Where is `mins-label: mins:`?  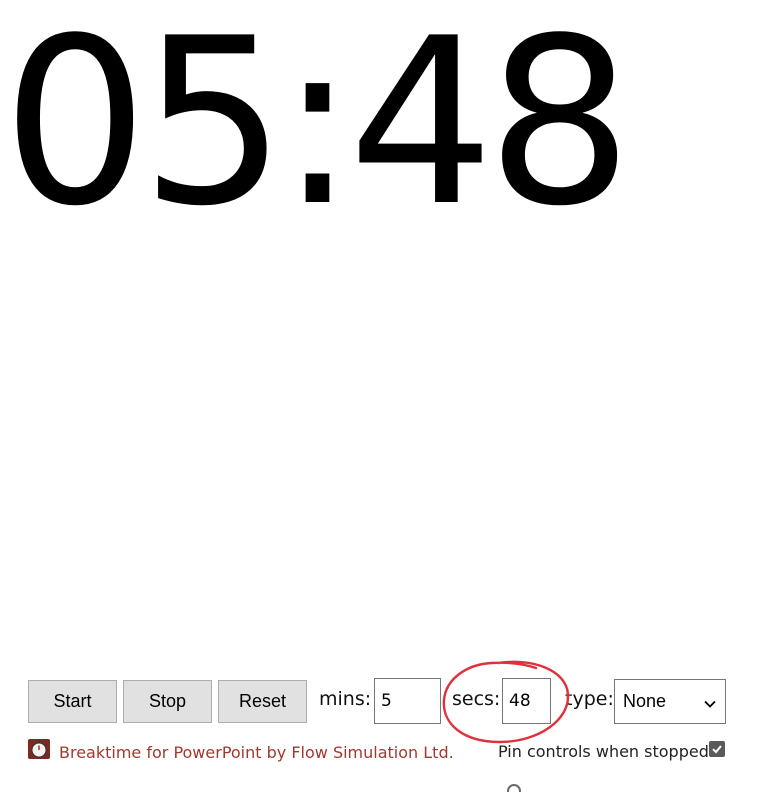
mins-label: mins: is located at coordinates (345, 699).